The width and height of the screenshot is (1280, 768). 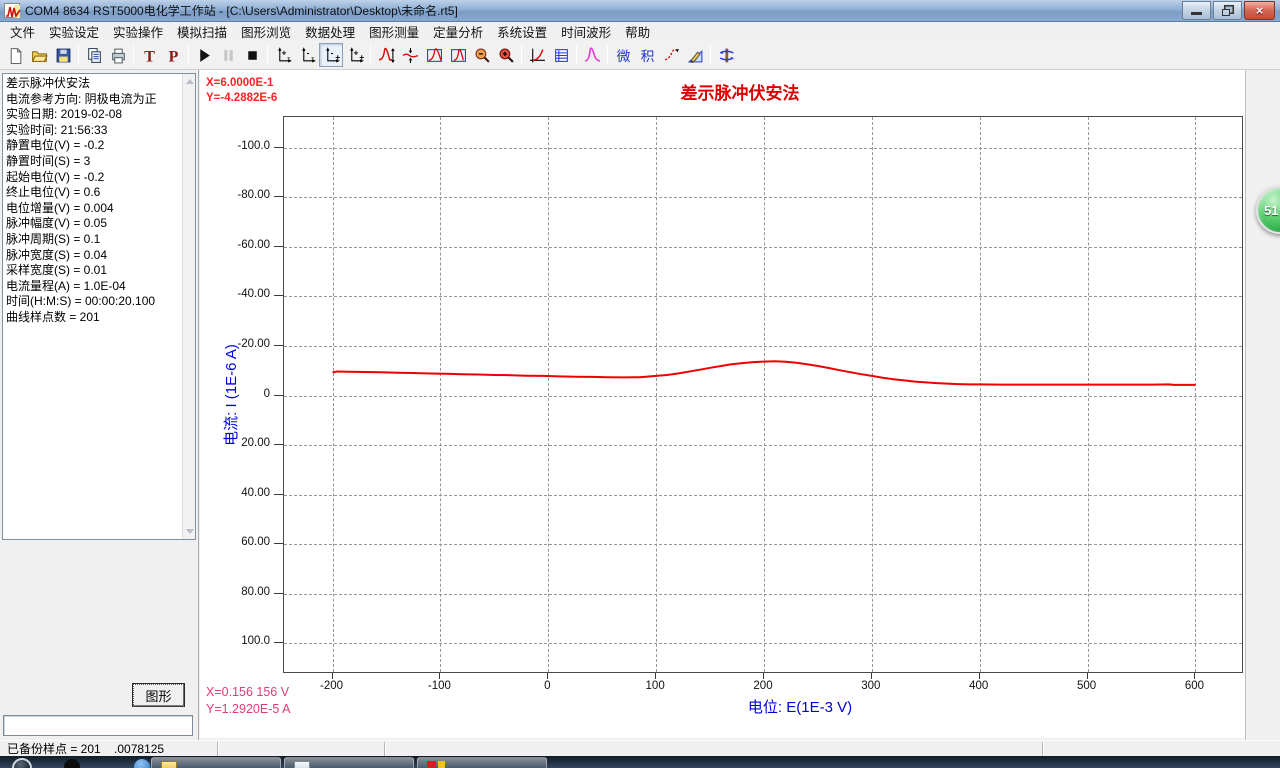 I want to click on menu-item-11: 帮助, so click(x=637, y=31).